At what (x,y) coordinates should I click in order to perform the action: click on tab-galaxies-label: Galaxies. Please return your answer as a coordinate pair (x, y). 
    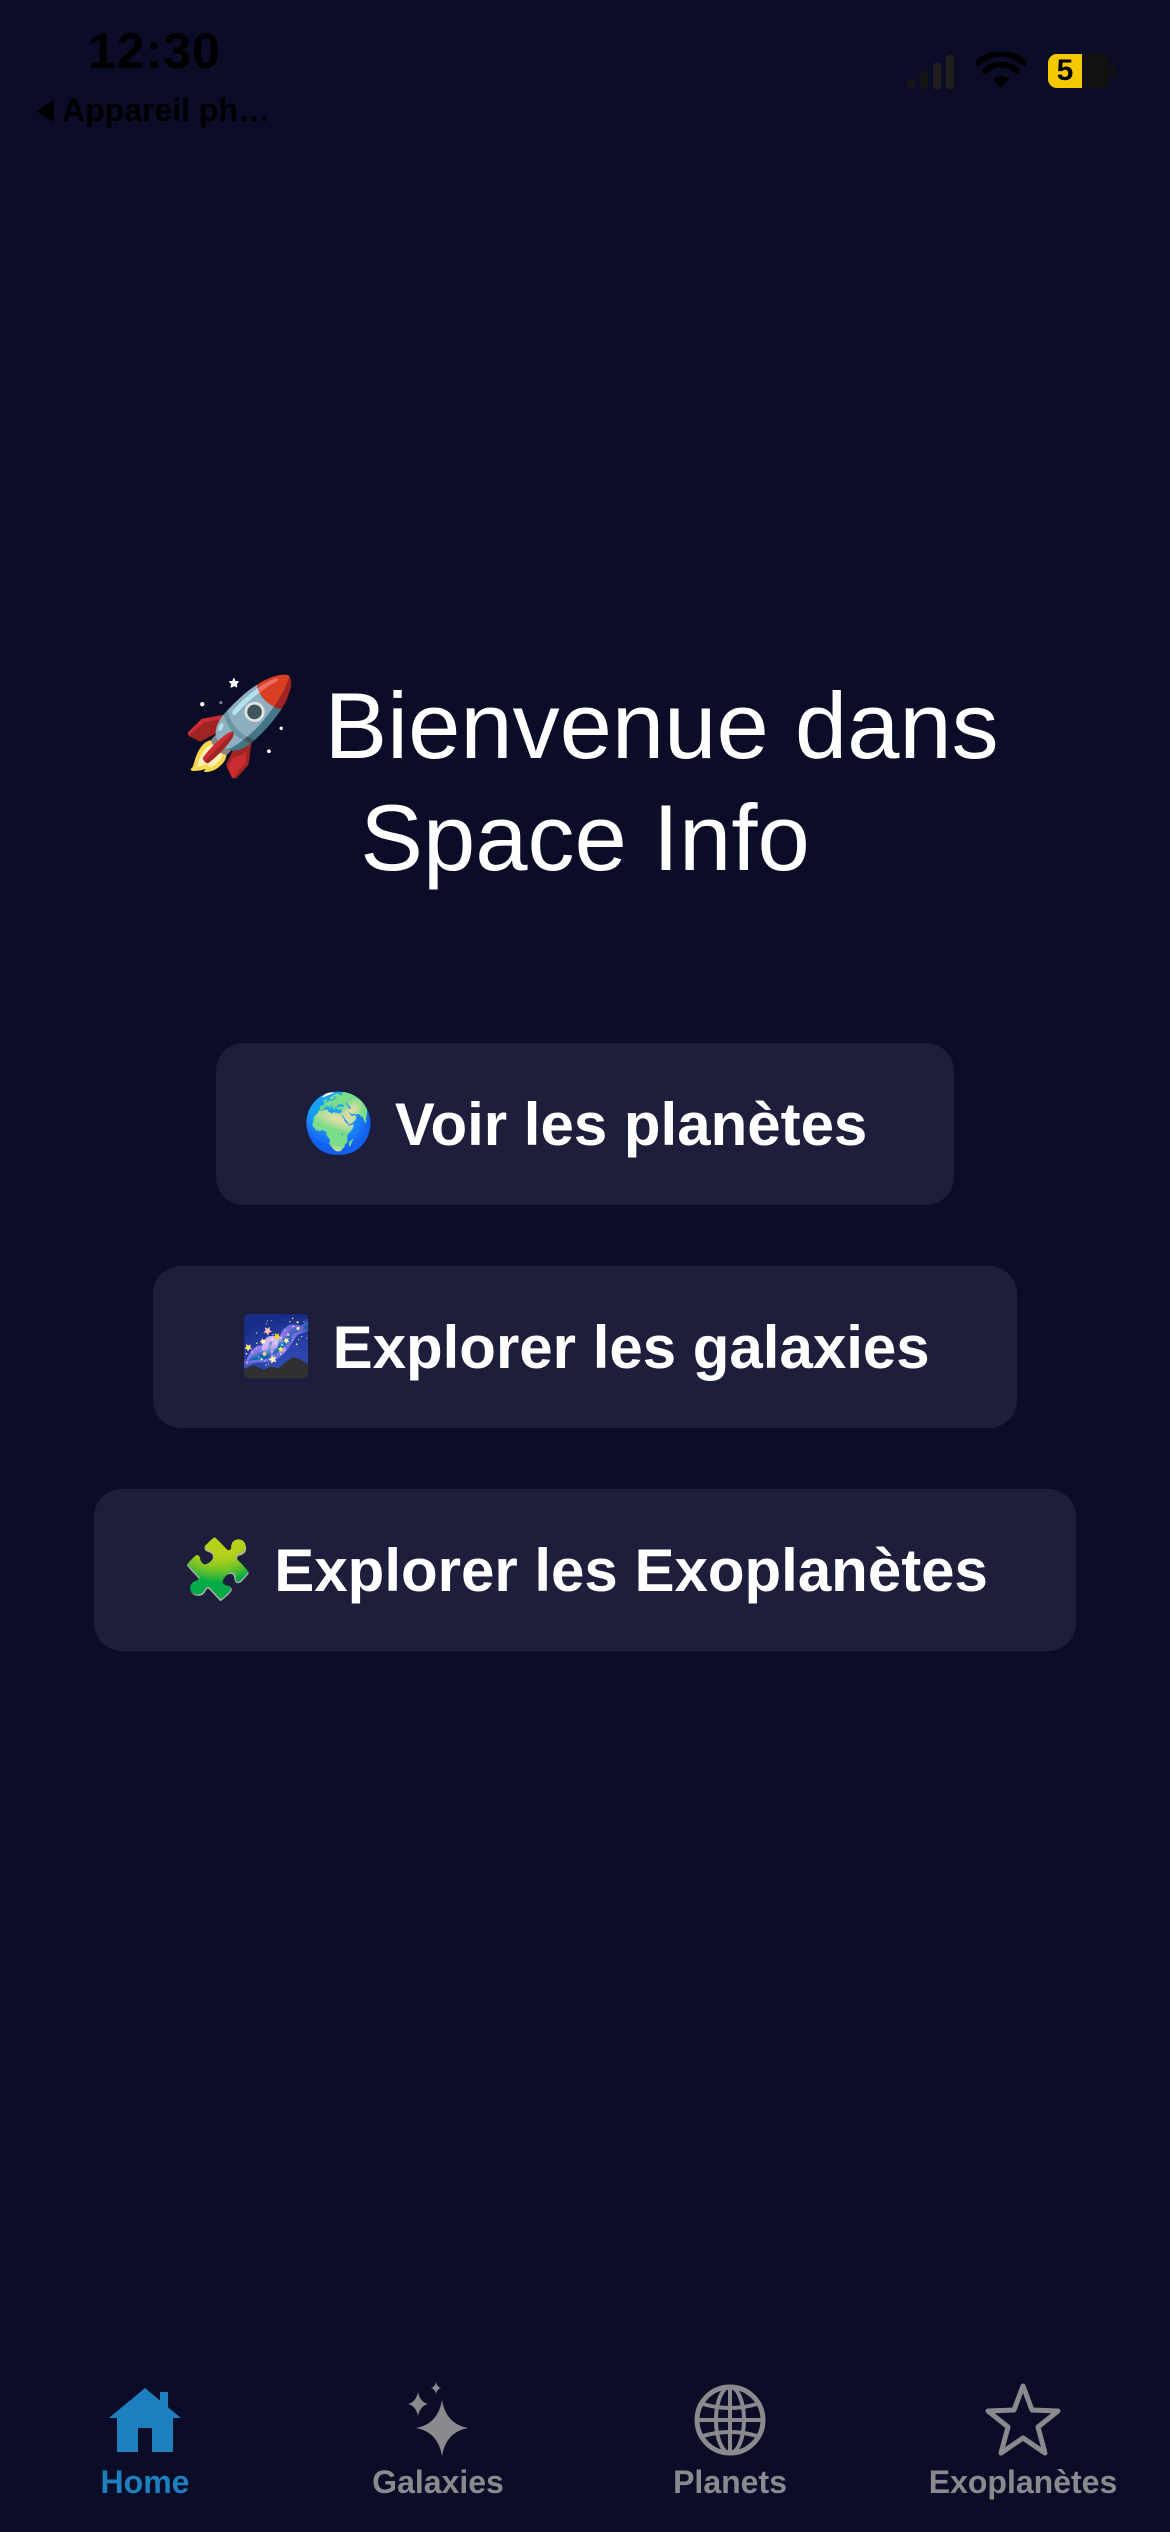
    Looking at the image, I should click on (438, 2482).